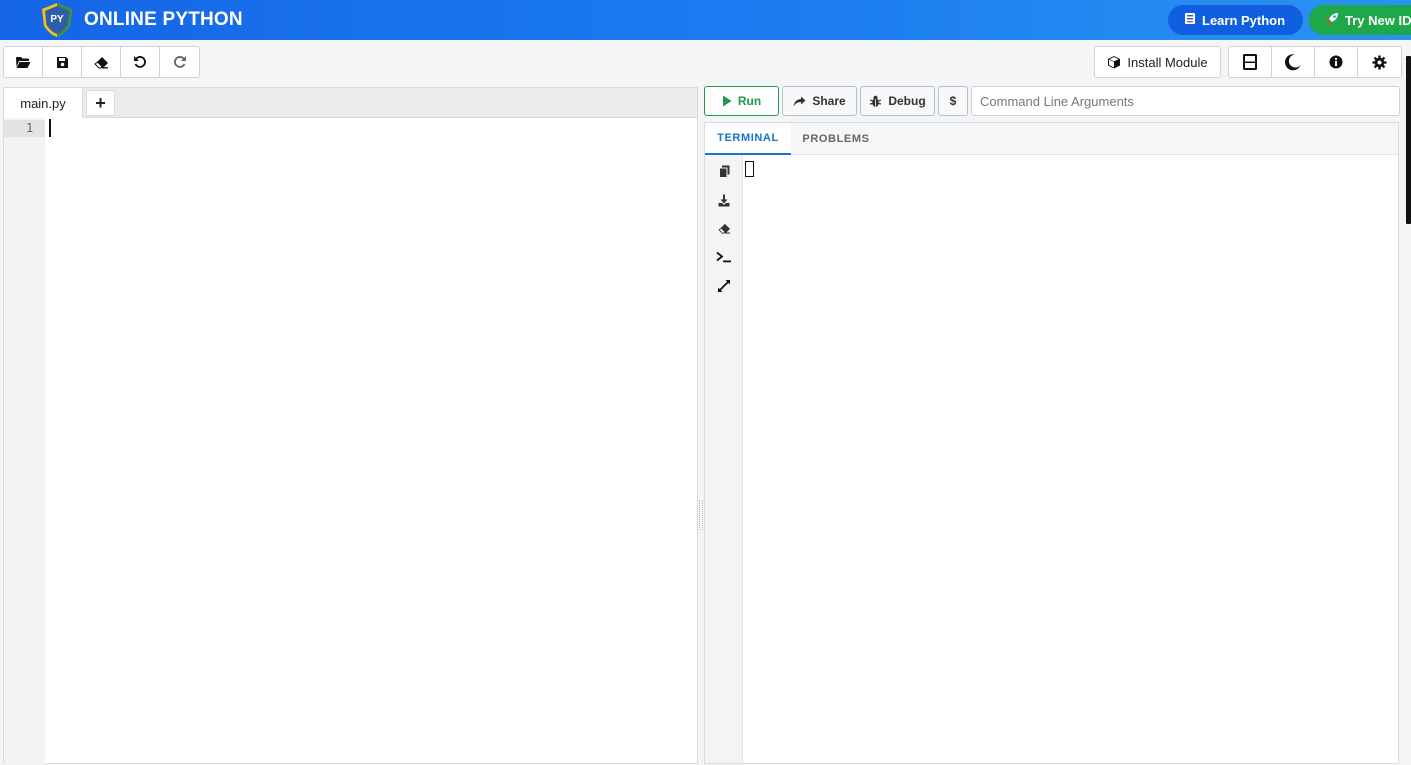 The width and height of the screenshot is (1411, 765). I want to click on debug-button: Debug, so click(897, 101).